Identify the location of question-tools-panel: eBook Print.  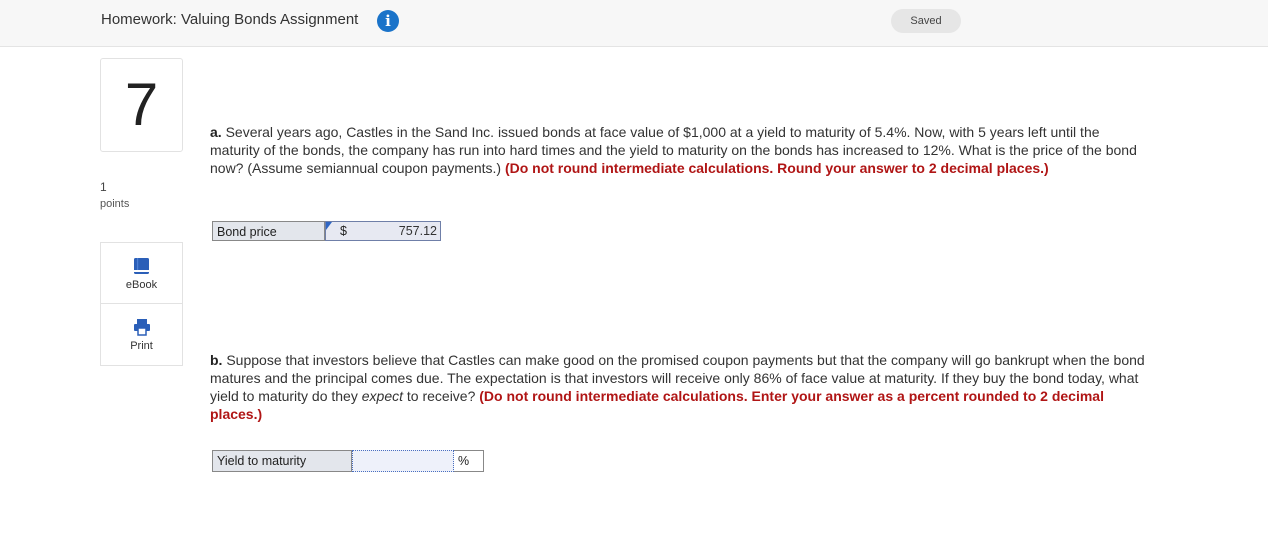
(141, 304).